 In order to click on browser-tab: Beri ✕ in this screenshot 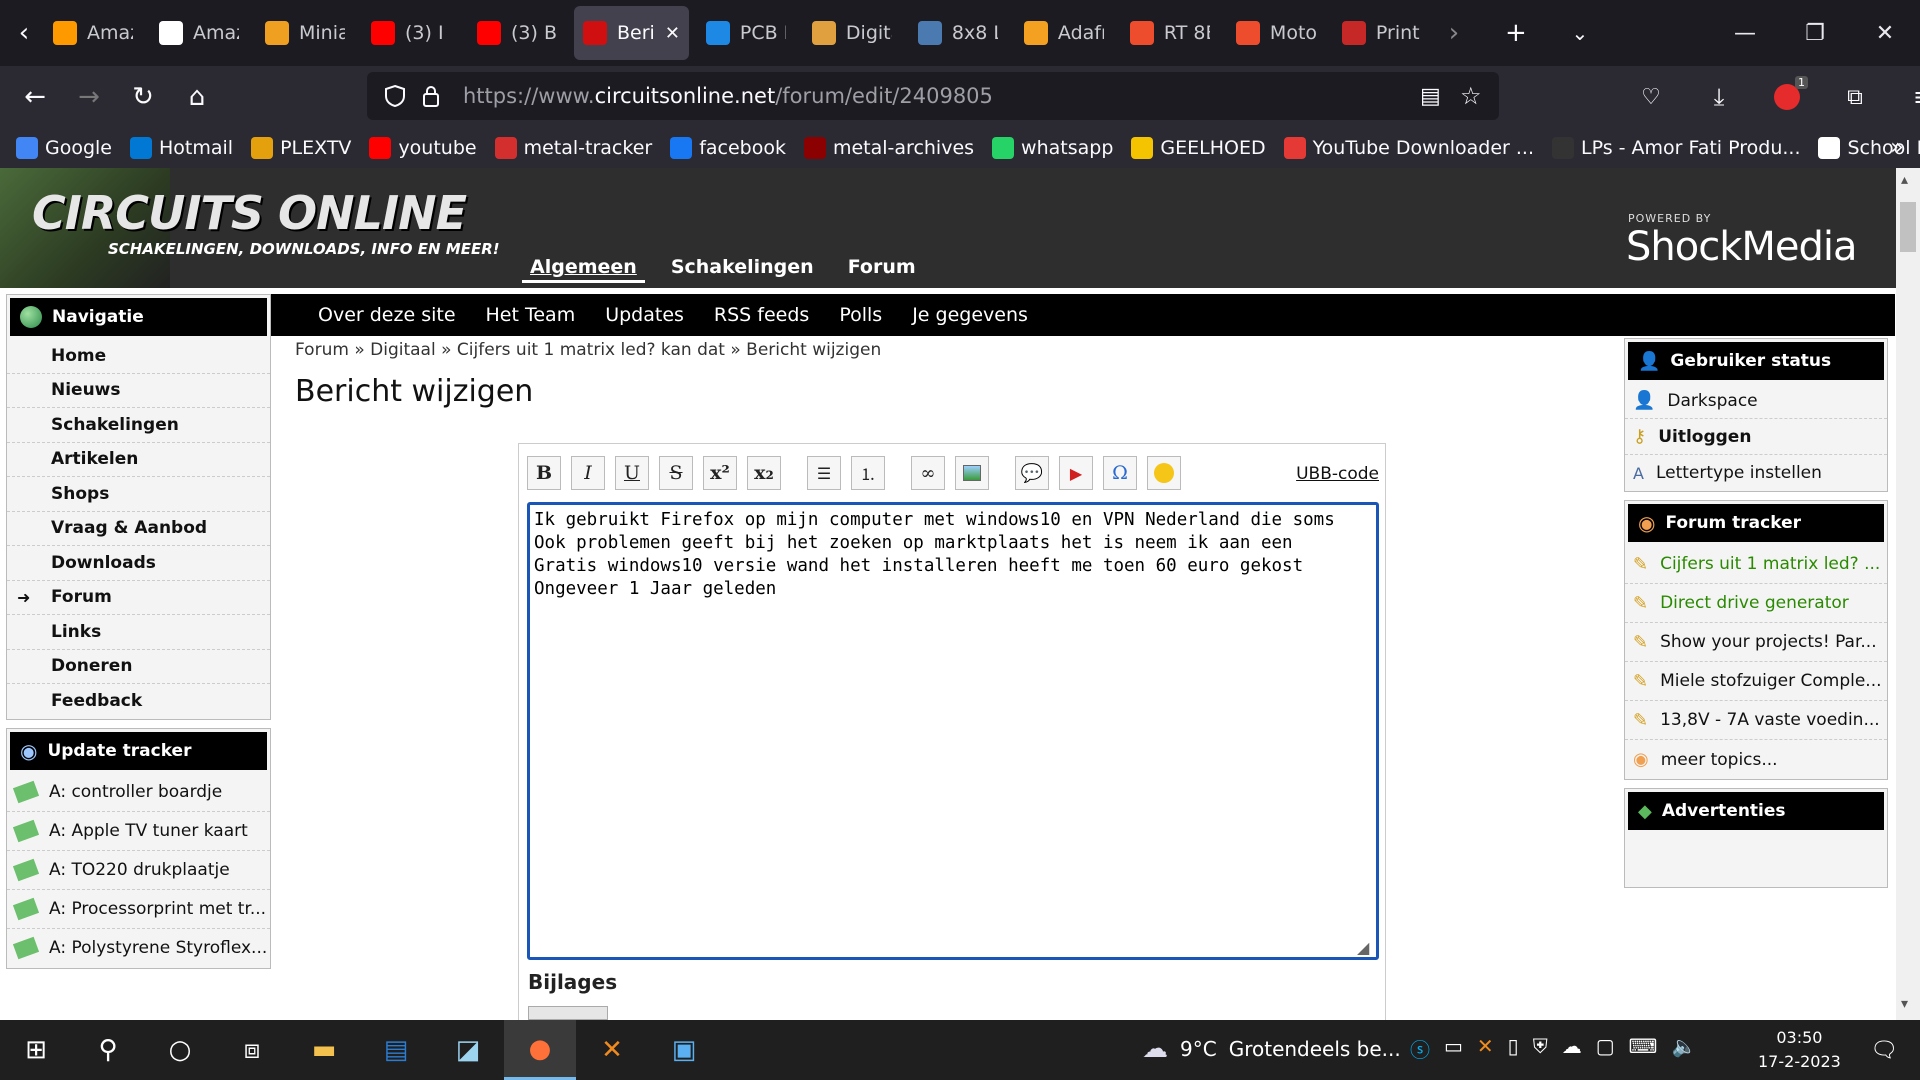, I will do `click(631, 33)`.